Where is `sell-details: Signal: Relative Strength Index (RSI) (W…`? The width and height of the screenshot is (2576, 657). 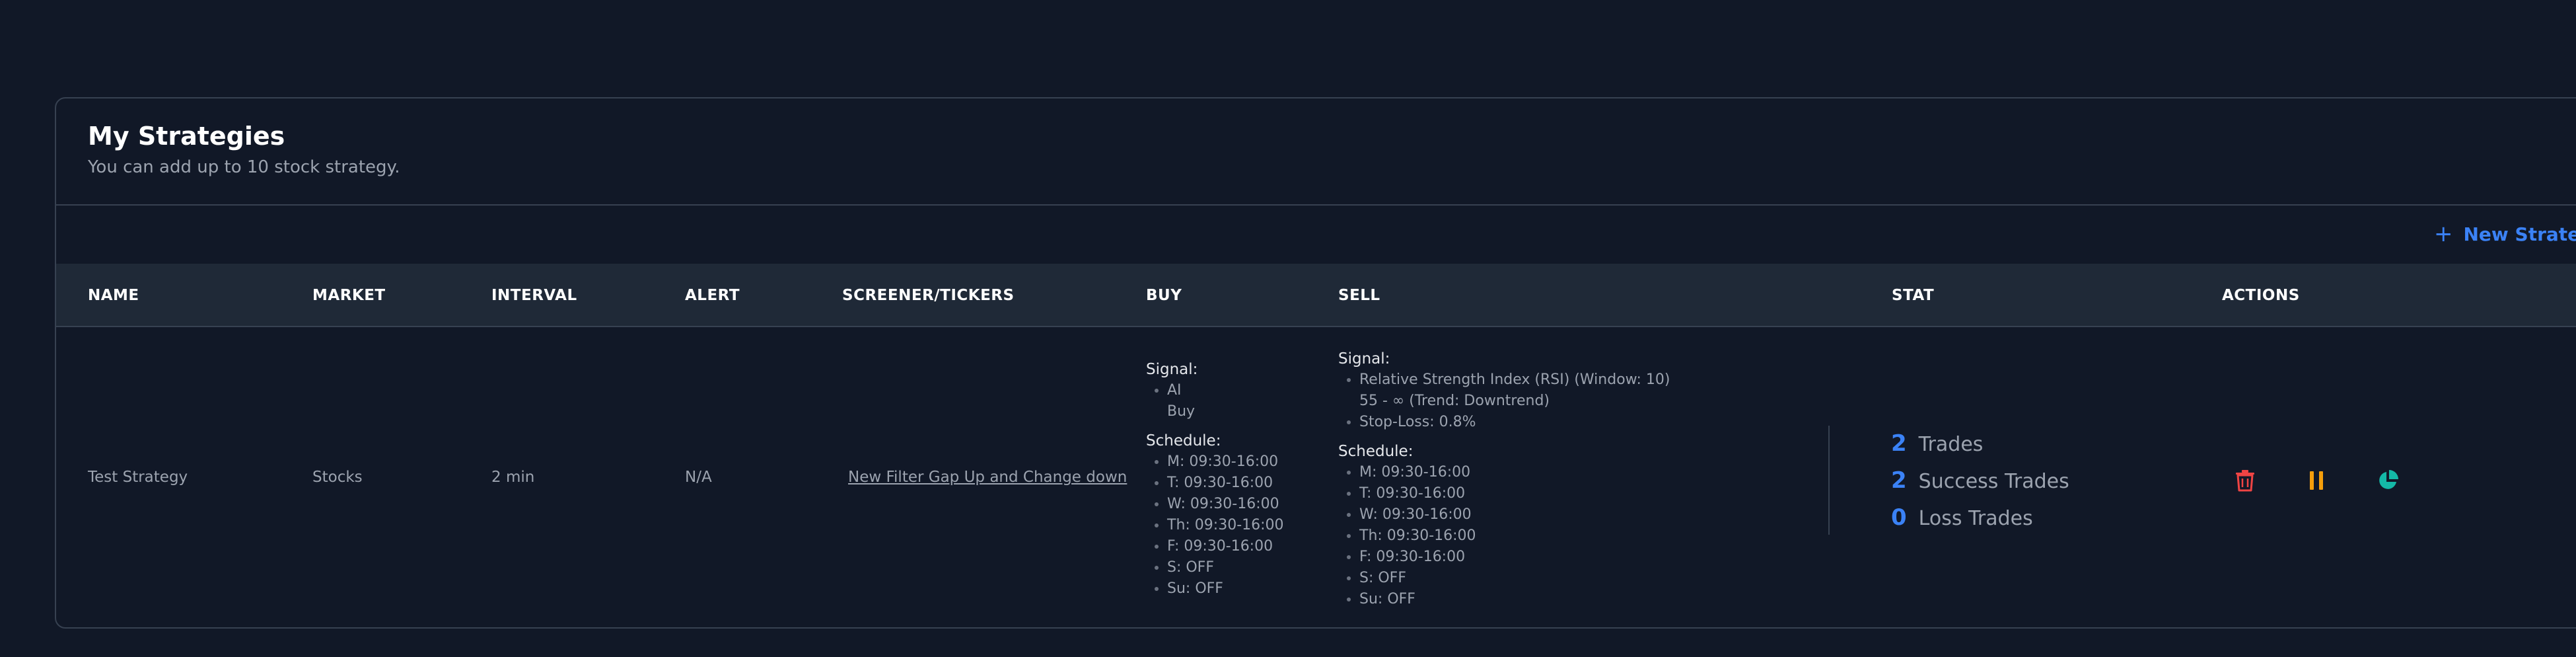
sell-details: Signal: Relative Strength Index (RSI) (W… is located at coordinates (1504, 479).